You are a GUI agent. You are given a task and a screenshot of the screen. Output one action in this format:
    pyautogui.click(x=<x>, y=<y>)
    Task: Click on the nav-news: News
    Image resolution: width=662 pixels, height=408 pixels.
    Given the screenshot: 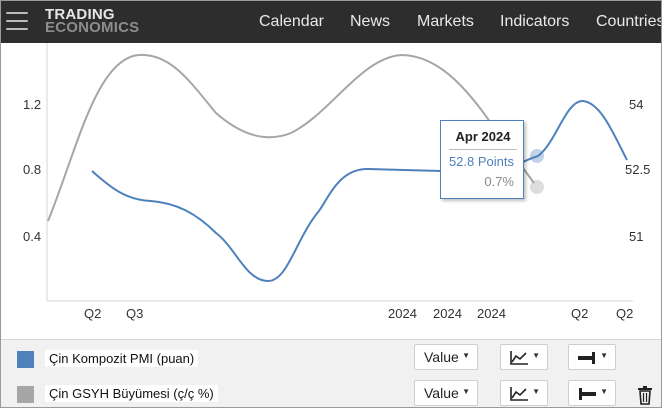 What is the action you would take?
    pyautogui.click(x=370, y=22)
    